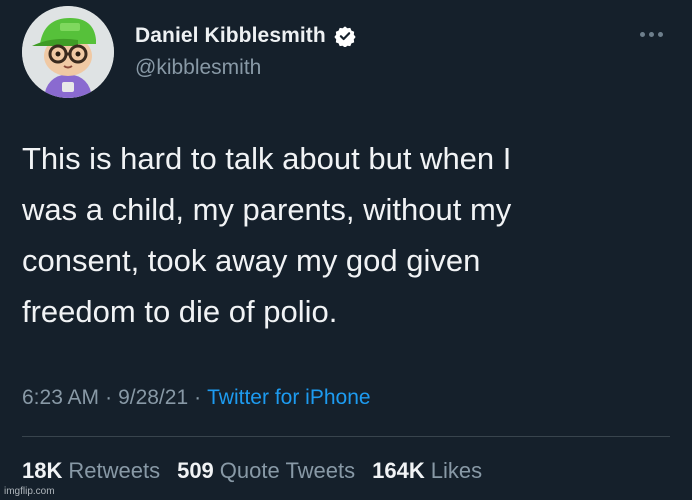 The height and width of the screenshot is (500, 692). Describe the element at coordinates (288, 398) in the screenshot. I see `tweet-source-link: Twitter for iPhone` at that location.